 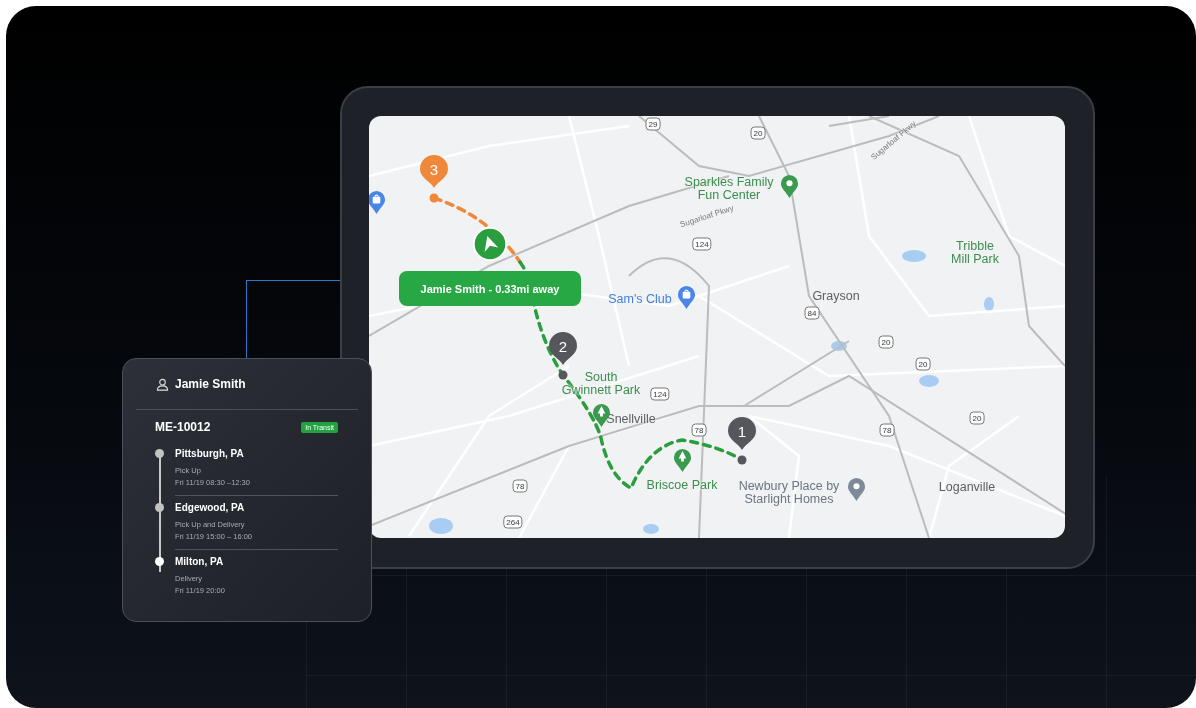 I want to click on town-label: Loganville, so click(x=967, y=488).